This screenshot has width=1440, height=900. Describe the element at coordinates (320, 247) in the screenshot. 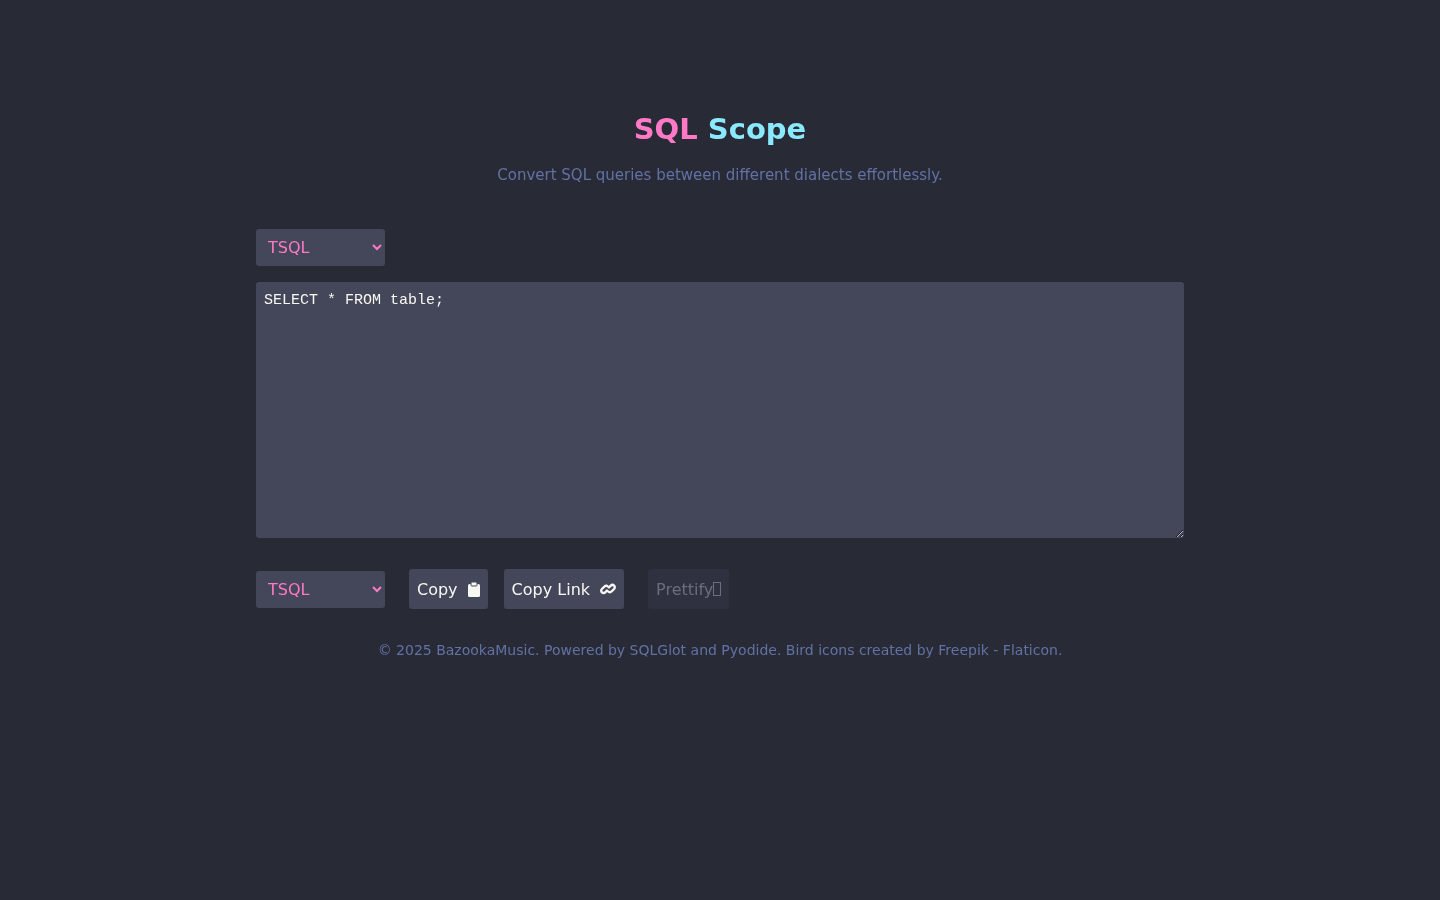

I see `source-dialect-select: TSQL` at that location.